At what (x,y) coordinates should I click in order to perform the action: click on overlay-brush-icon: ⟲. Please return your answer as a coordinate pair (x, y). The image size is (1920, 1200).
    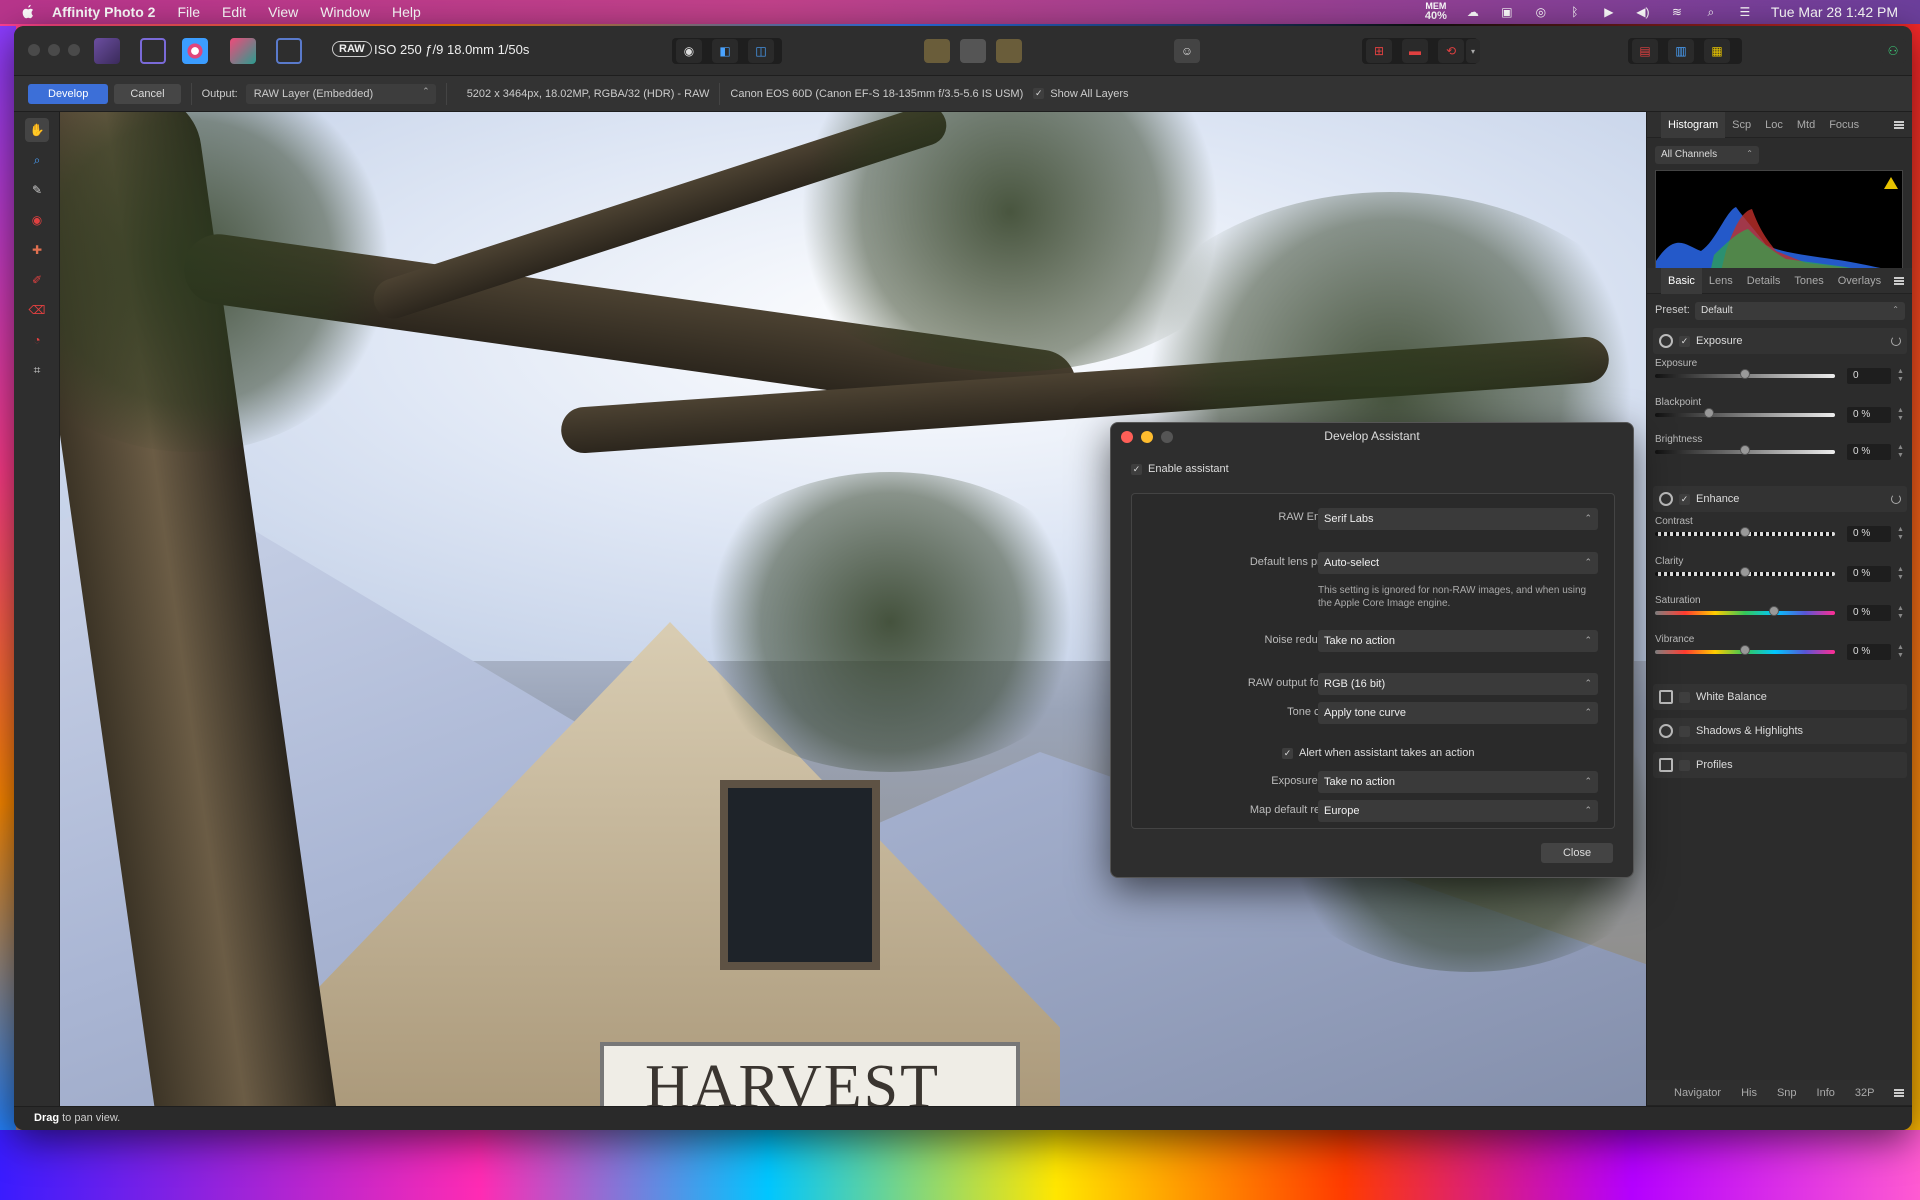
    Looking at the image, I should click on (1451, 51).